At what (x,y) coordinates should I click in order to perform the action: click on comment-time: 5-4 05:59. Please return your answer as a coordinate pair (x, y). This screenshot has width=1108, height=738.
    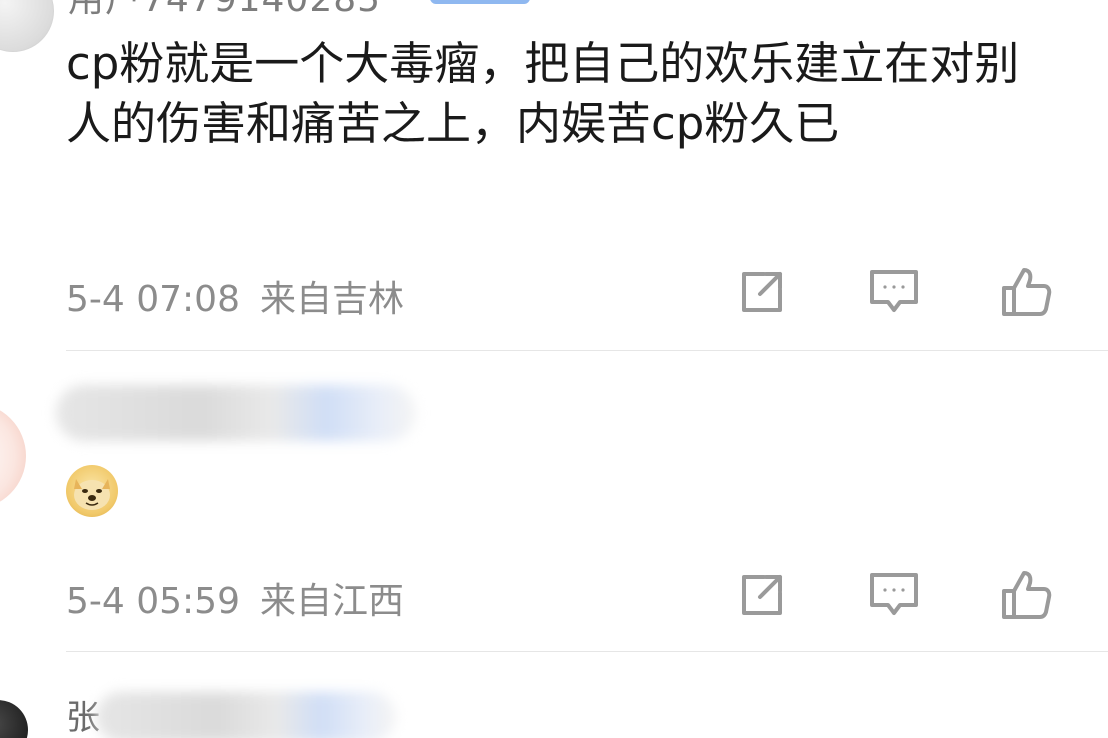
    Looking at the image, I should click on (153, 601).